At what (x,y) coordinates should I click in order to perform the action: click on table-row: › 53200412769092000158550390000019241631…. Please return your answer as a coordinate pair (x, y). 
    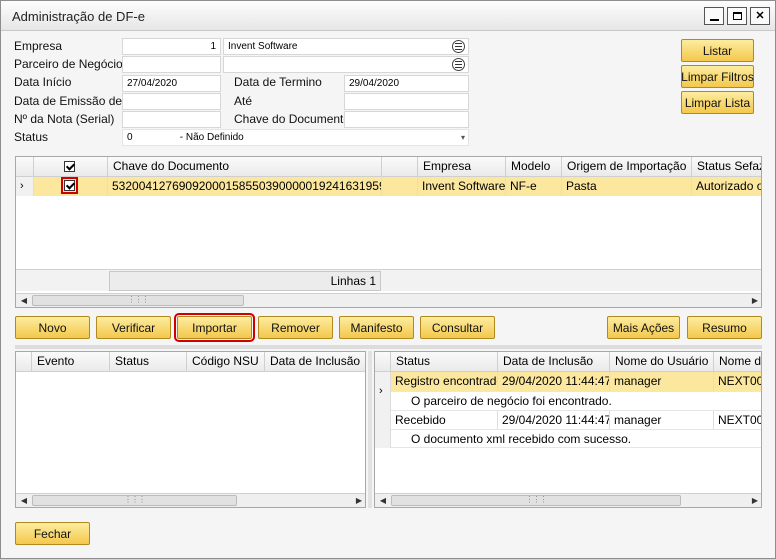
    Looking at the image, I should click on (388, 187).